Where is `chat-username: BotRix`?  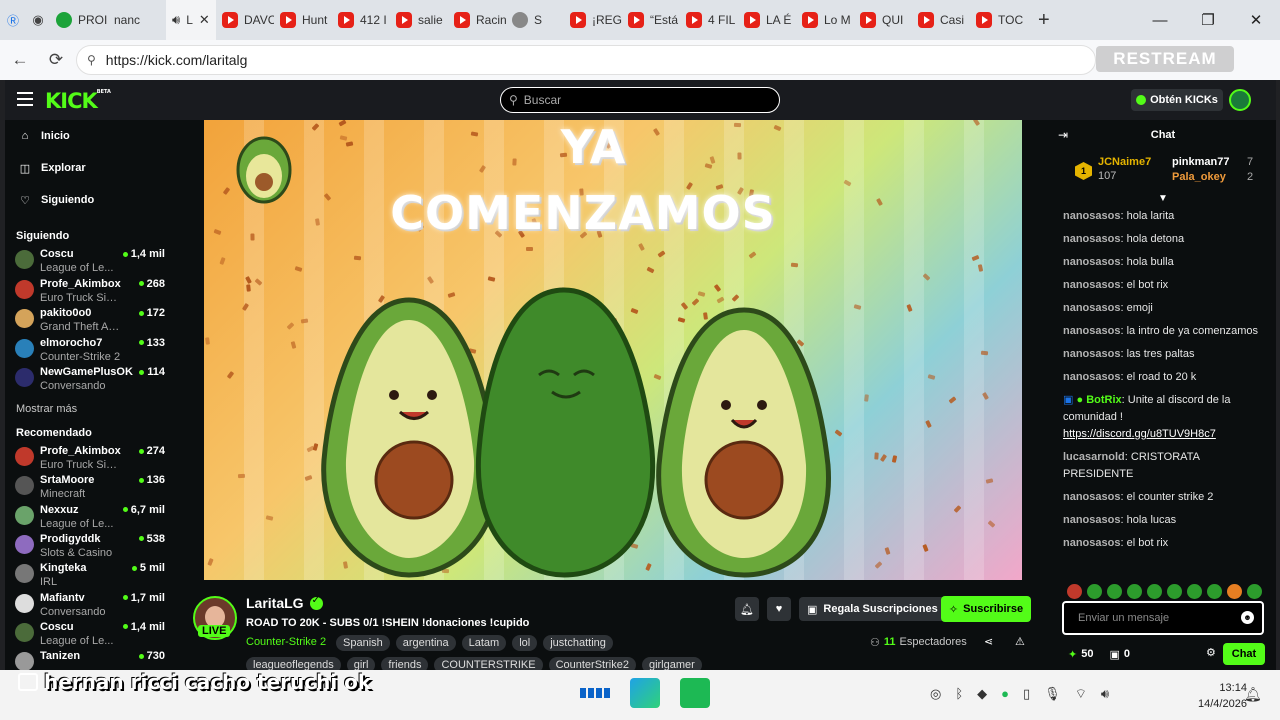 chat-username: BotRix is located at coordinates (1103, 400).